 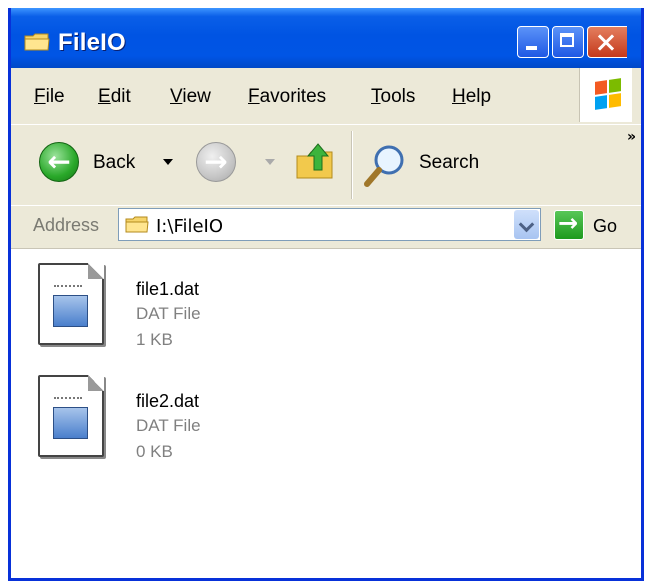 I want to click on go-arrow-icon: →, so click(x=569, y=224).